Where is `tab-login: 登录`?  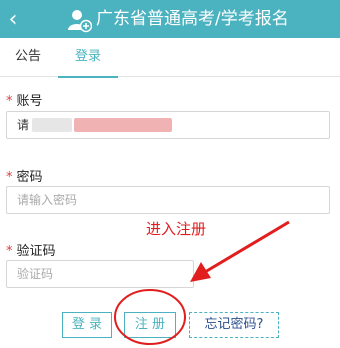 tab-login: 登录 is located at coordinates (88, 58).